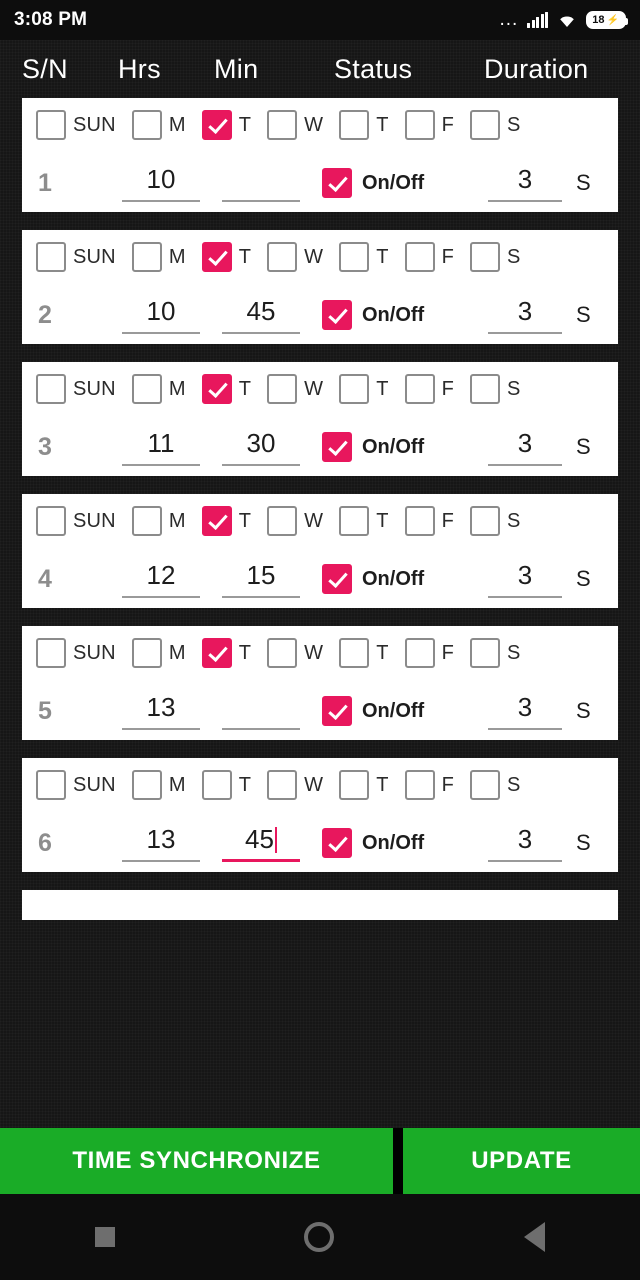 This screenshot has height=1280, width=640. I want to click on wifi-icon, so click(567, 20).